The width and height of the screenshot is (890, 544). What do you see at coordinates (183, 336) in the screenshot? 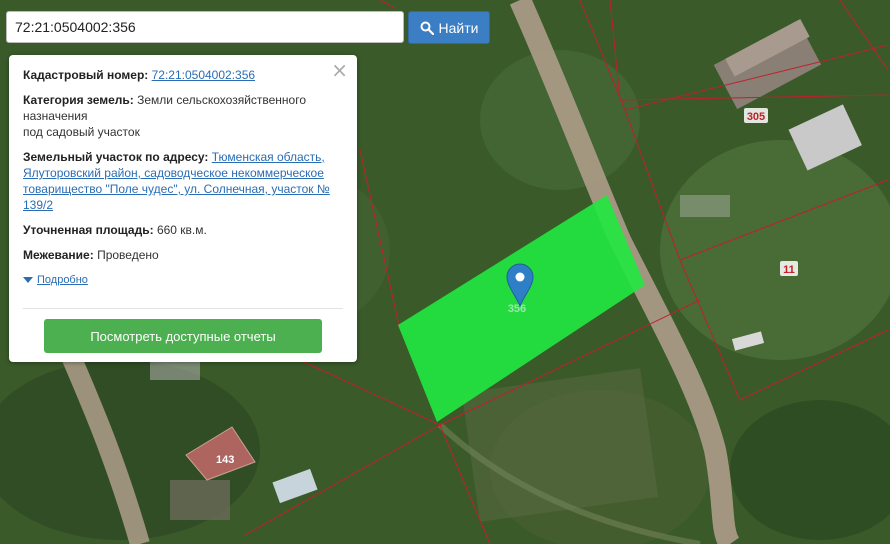
I see `view-reports-button: Посмотреть доступные отчеты` at bounding box center [183, 336].